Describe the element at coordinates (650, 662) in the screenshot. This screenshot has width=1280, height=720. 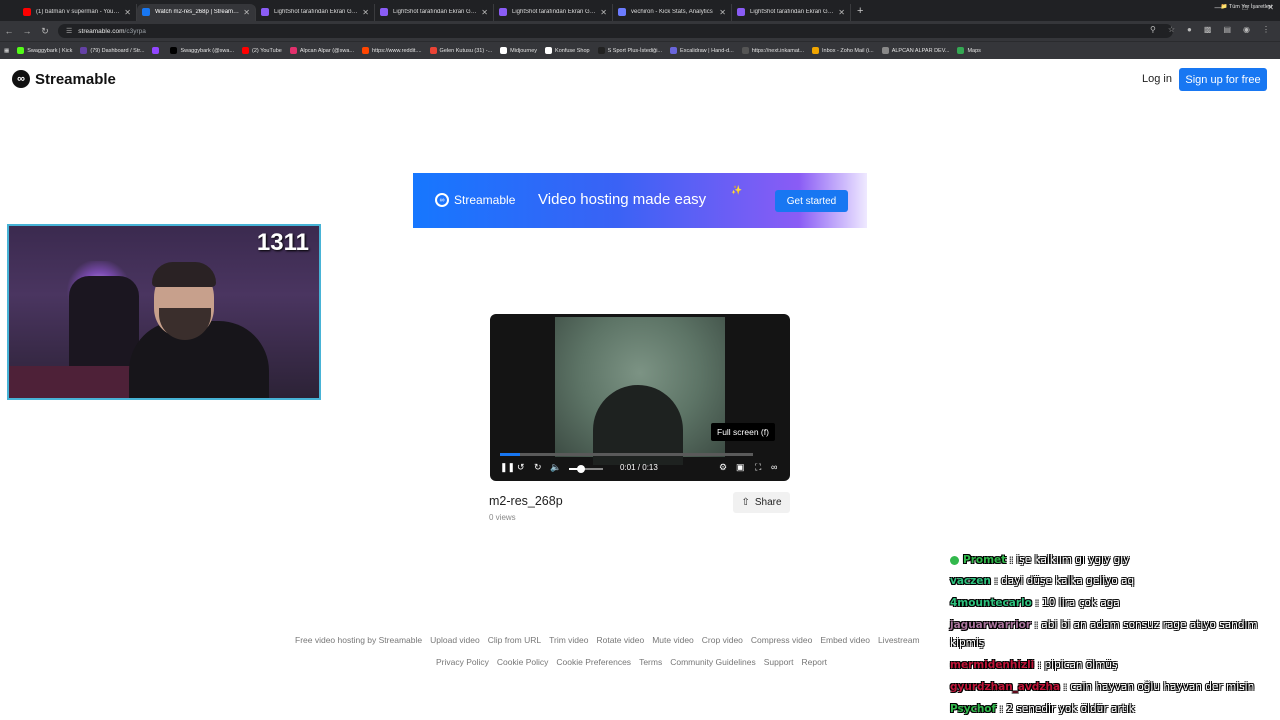
I see `footer-link: Terms` at that location.